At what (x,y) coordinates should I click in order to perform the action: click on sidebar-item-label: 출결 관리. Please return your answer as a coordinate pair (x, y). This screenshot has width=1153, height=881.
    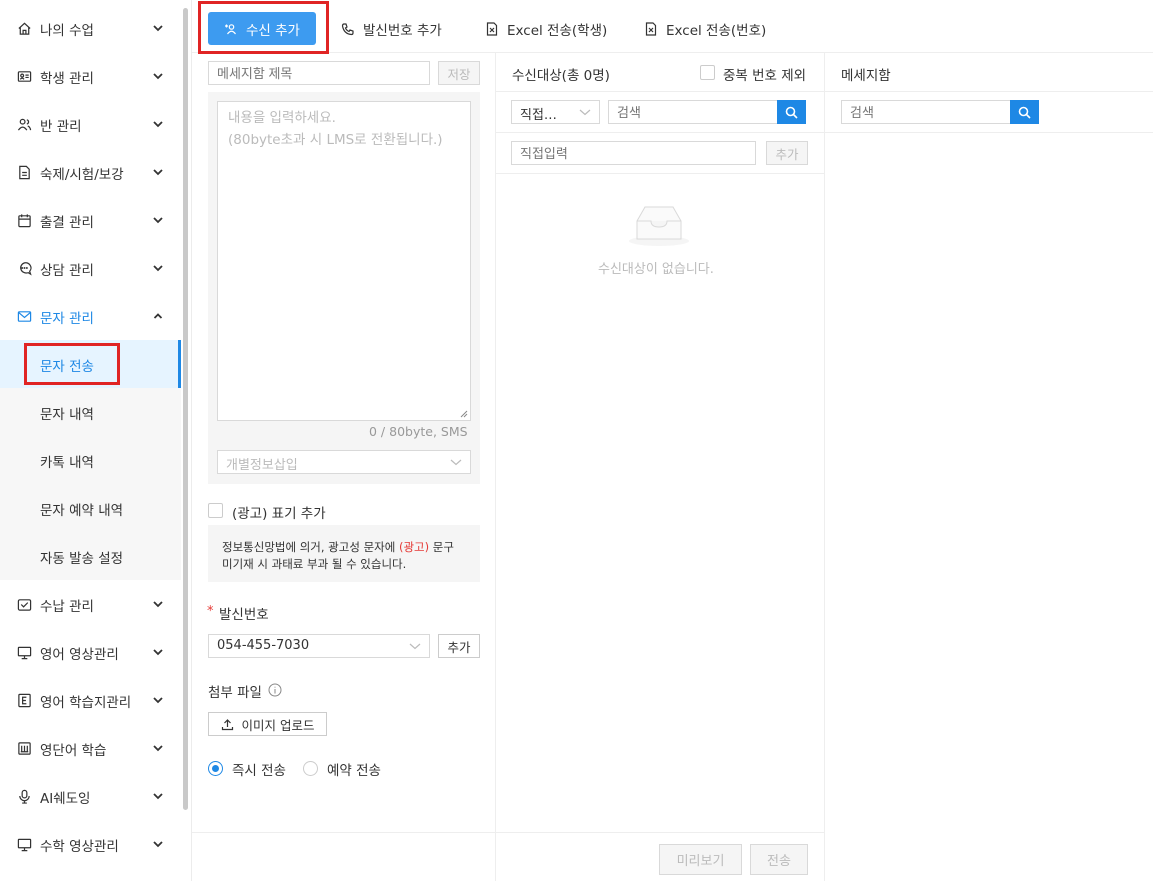
    Looking at the image, I should click on (67, 223).